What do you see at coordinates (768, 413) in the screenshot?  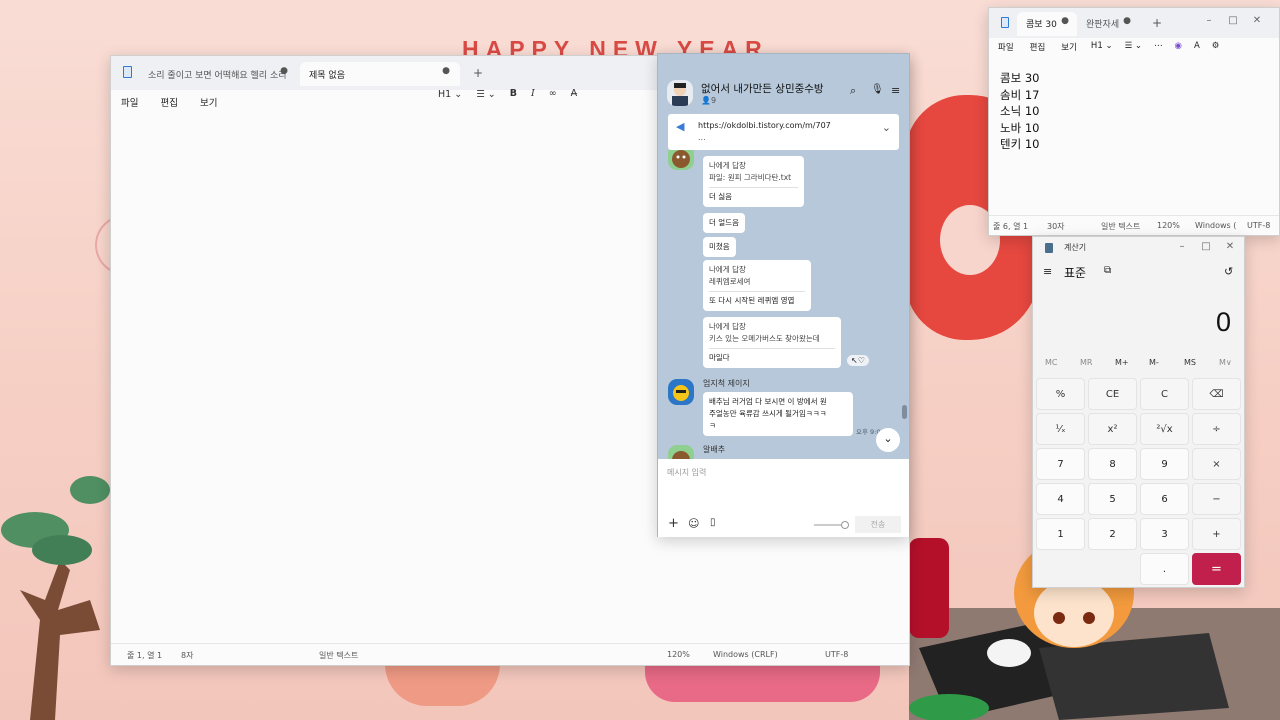 I see `message-text: 주얼농만 육류감 쓰시게 될거임ㅋㅋㅋ` at bounding box center [768, 413].